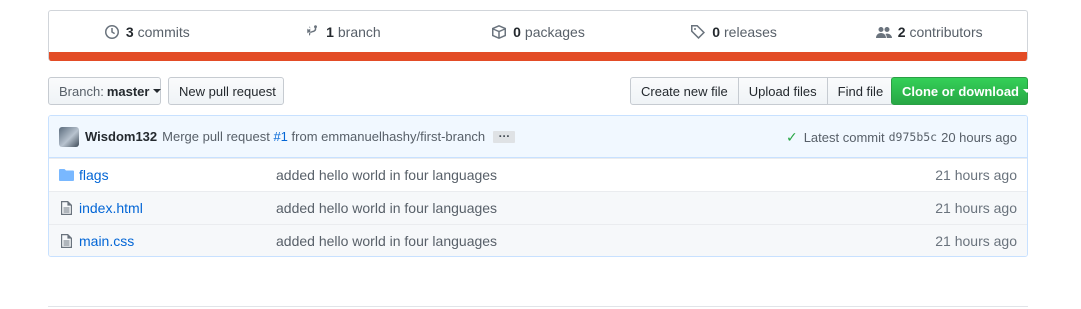  I want to click on commit-sha: d975b5c, so click(913, 137).